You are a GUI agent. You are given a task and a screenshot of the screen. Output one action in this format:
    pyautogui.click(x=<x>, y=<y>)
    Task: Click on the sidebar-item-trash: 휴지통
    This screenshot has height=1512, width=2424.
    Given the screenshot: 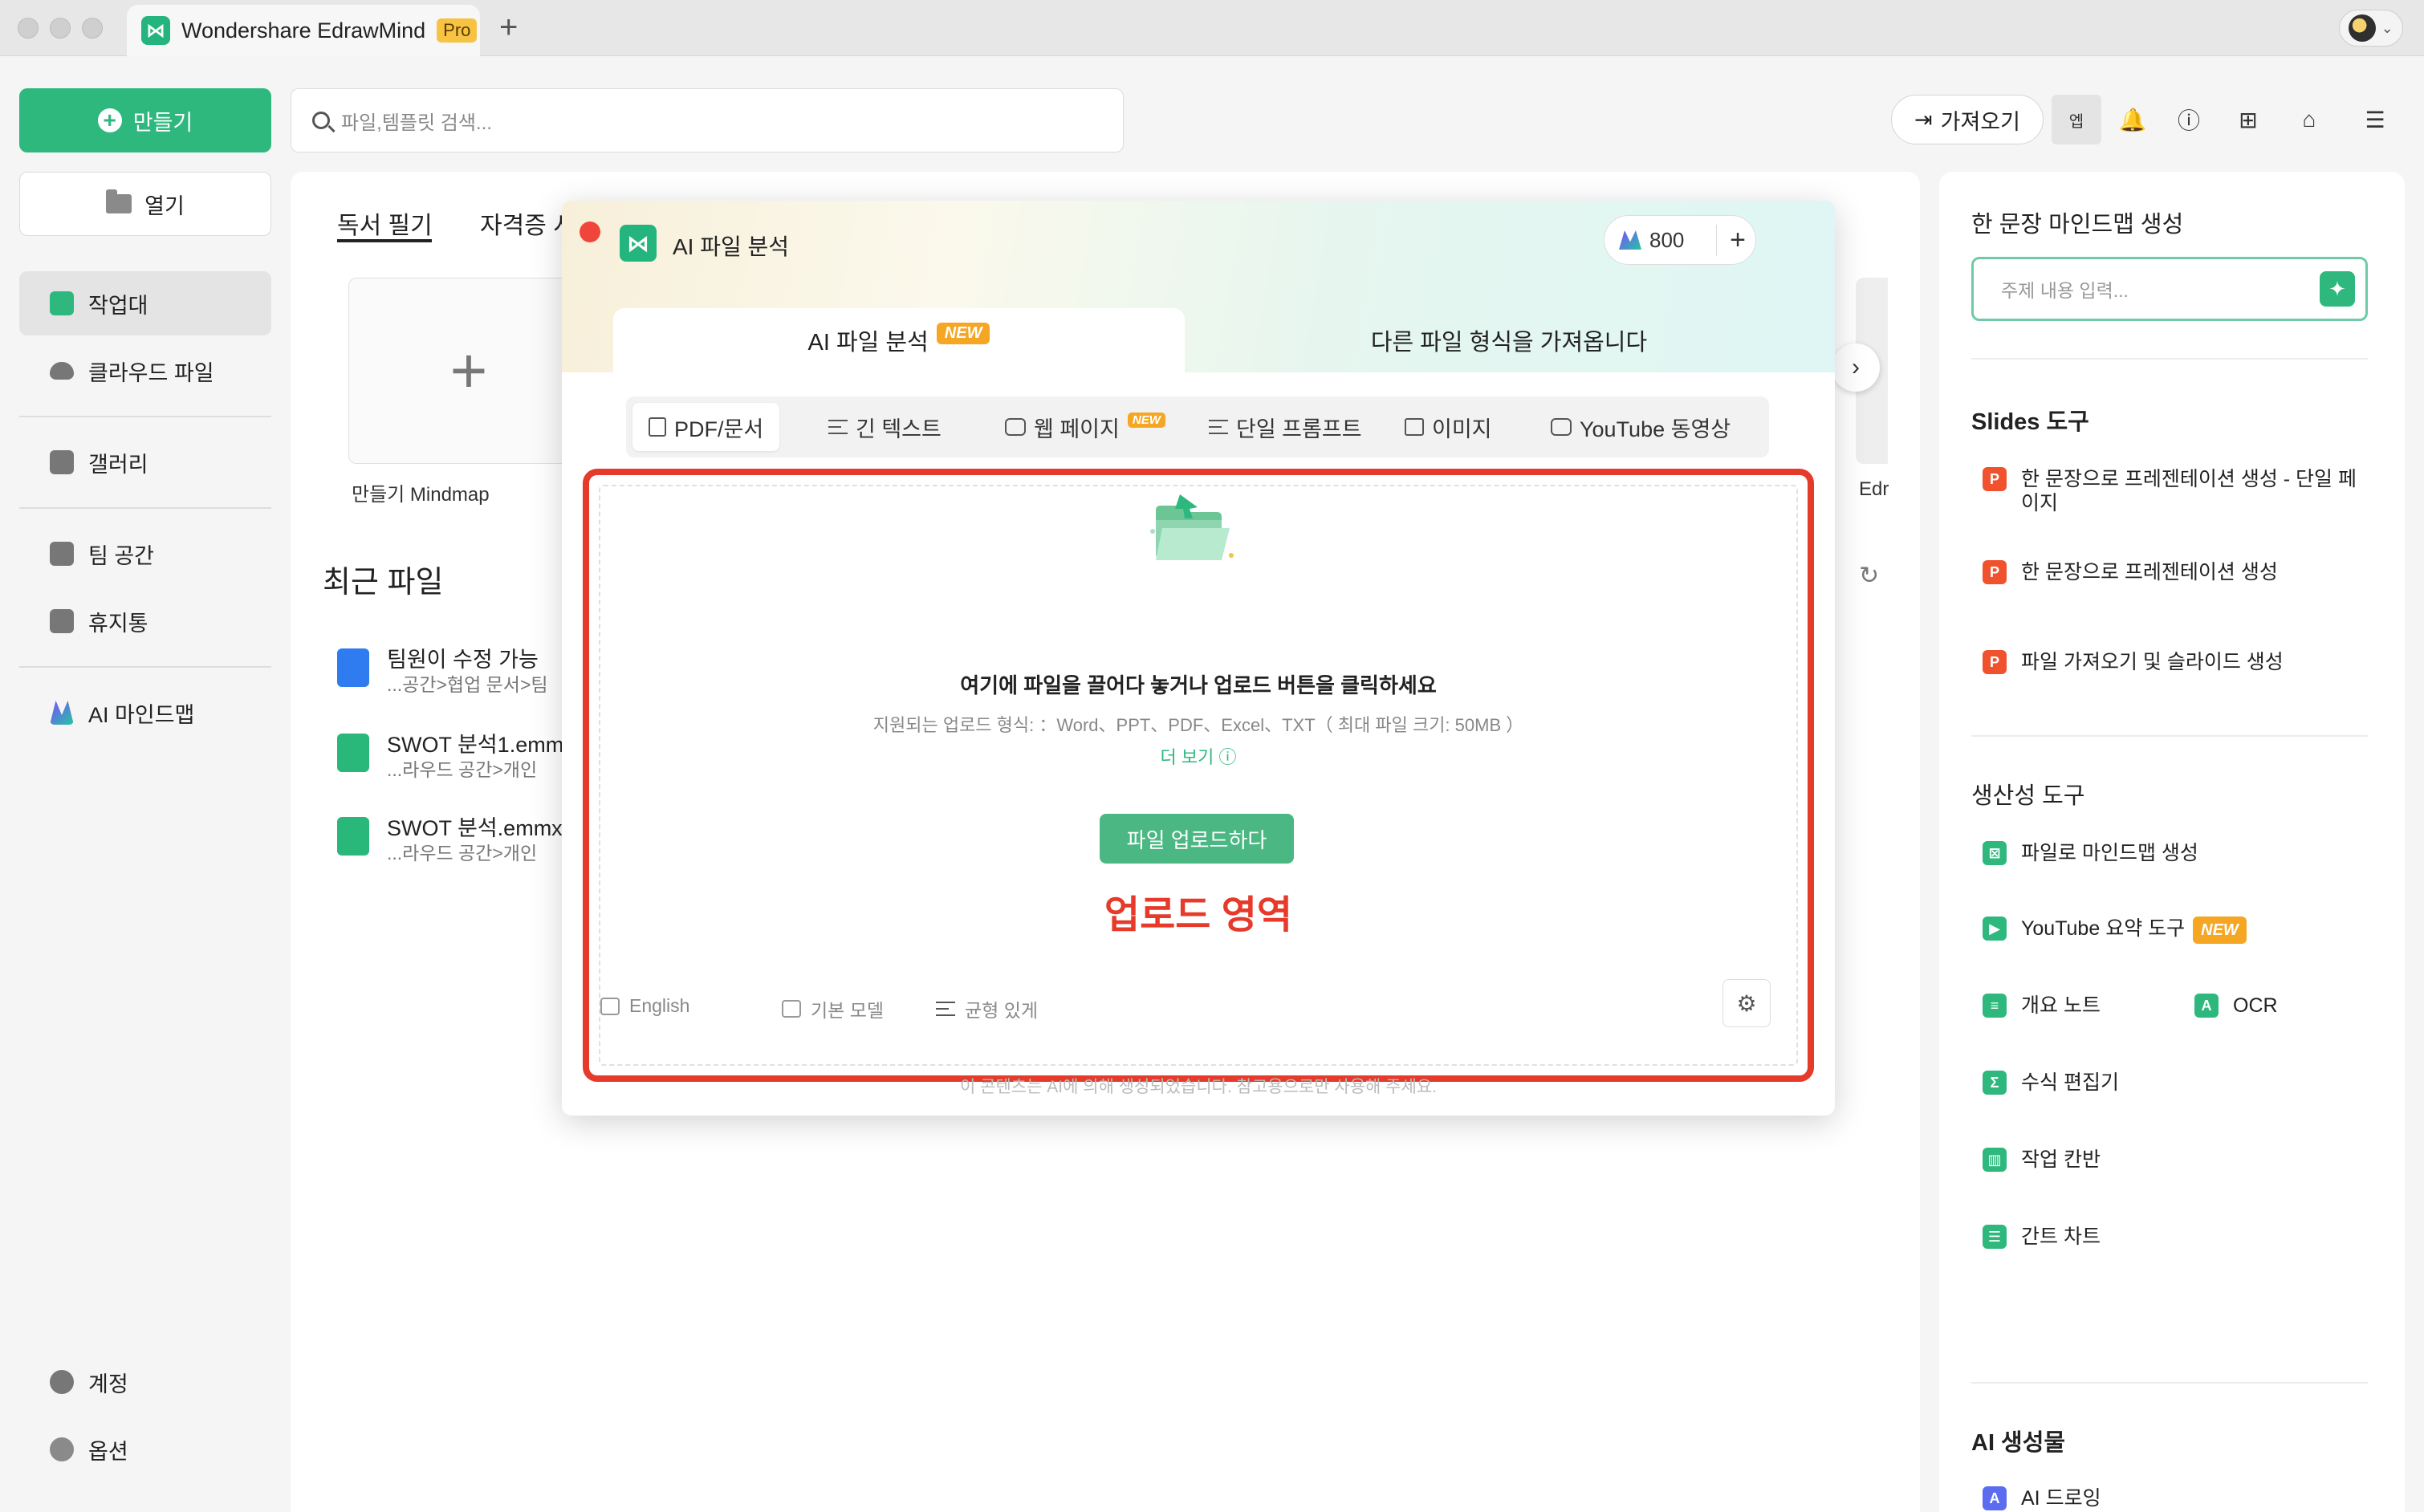 What is the action you would take?
    pyautogui.click(x=145, y=621)
    